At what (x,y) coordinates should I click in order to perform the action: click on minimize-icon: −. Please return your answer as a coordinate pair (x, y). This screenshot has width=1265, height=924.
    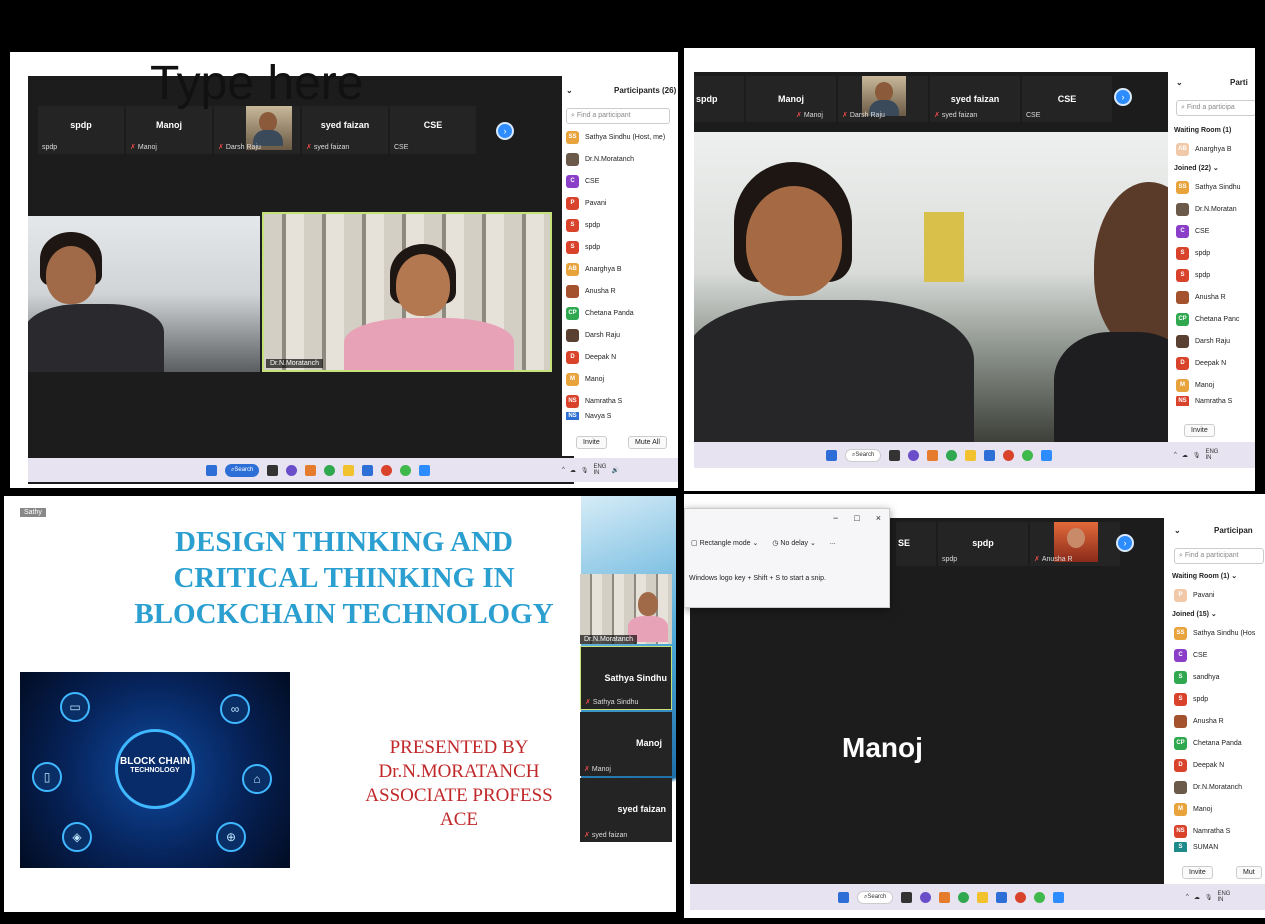
    Looking at the image, I should click on (835, 518).